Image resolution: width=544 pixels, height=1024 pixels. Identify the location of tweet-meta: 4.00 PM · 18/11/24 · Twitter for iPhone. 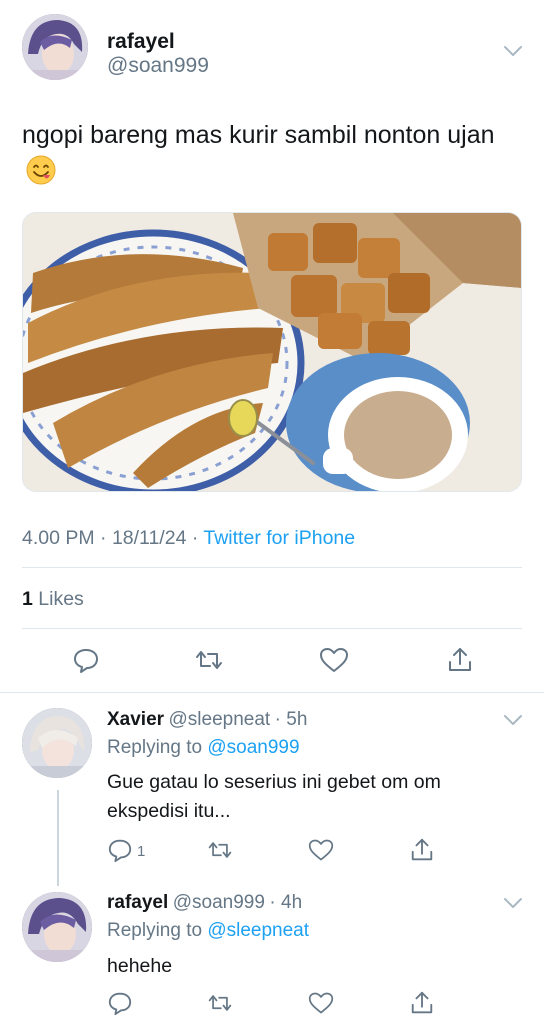
(188, 538).